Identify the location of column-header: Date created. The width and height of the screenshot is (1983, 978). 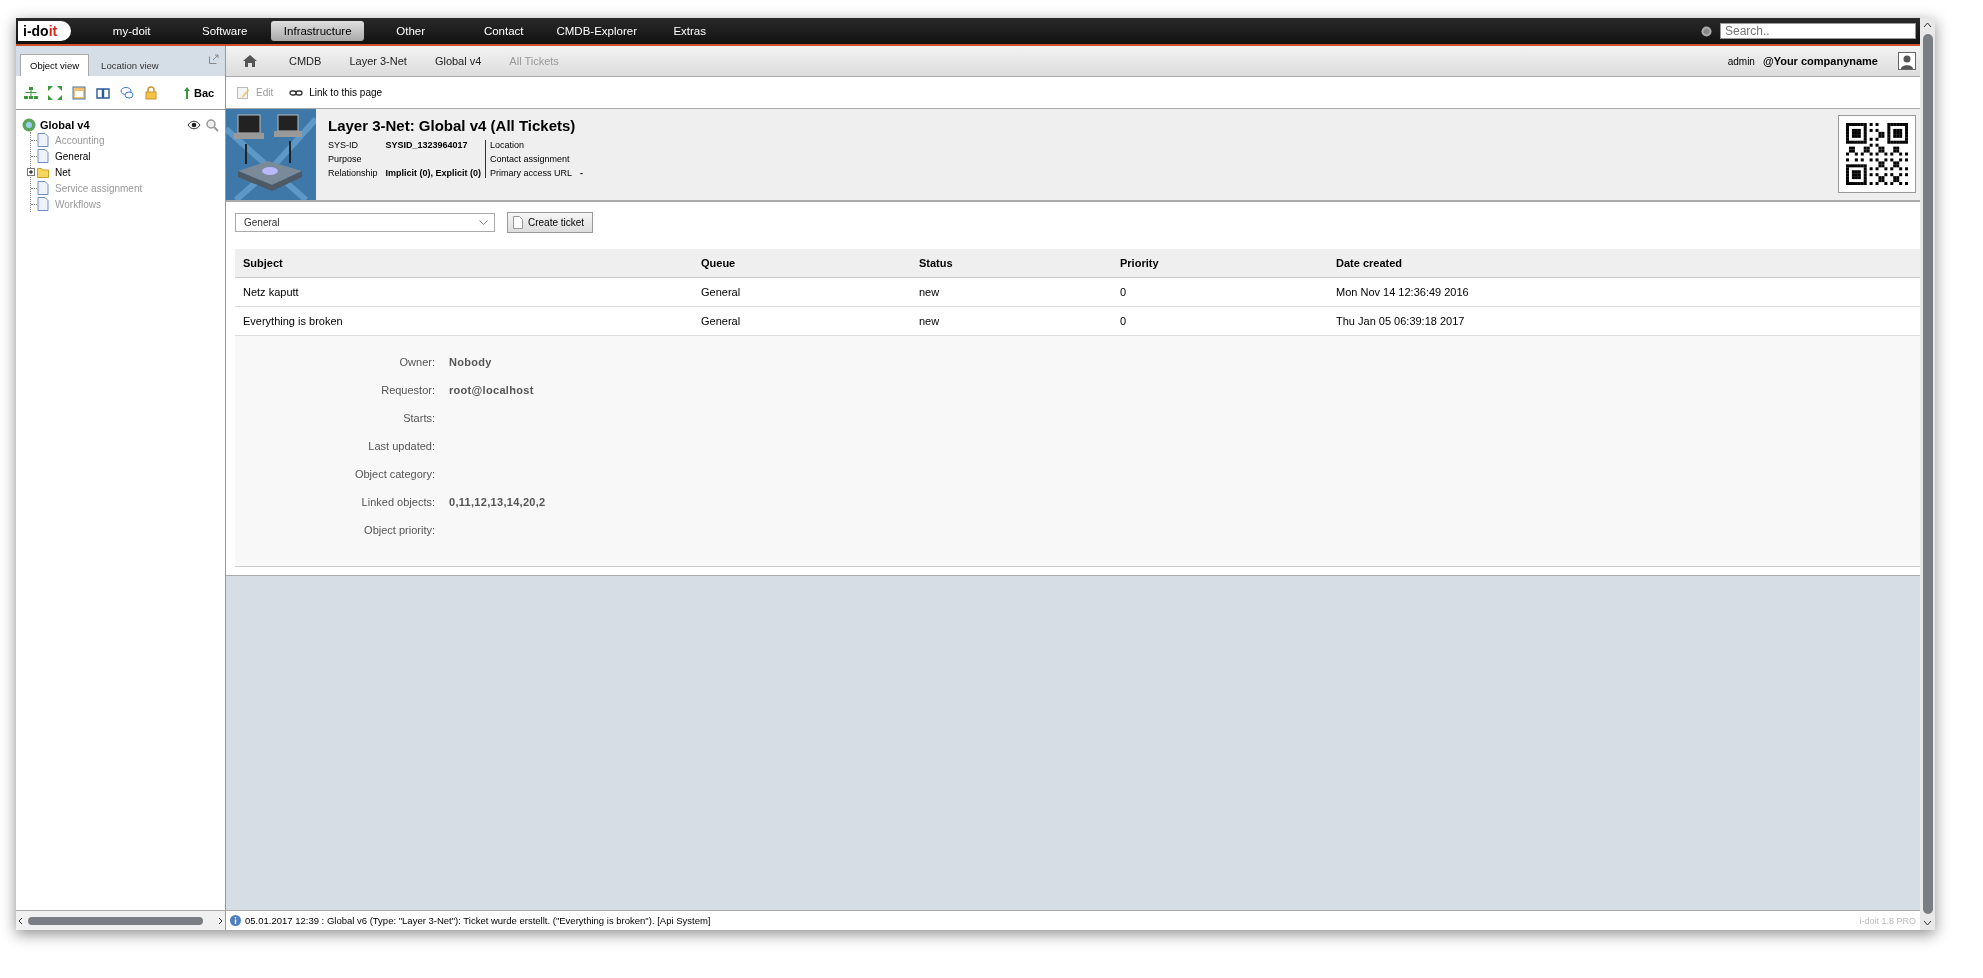
(1624, 263).